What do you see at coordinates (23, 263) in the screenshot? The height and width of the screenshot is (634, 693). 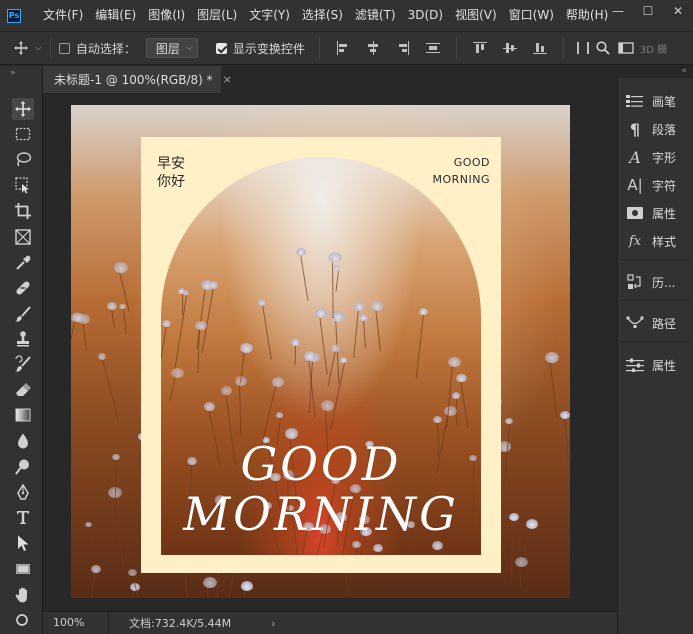 I see `eyedropper-icon` at bounding box center [23, 263].